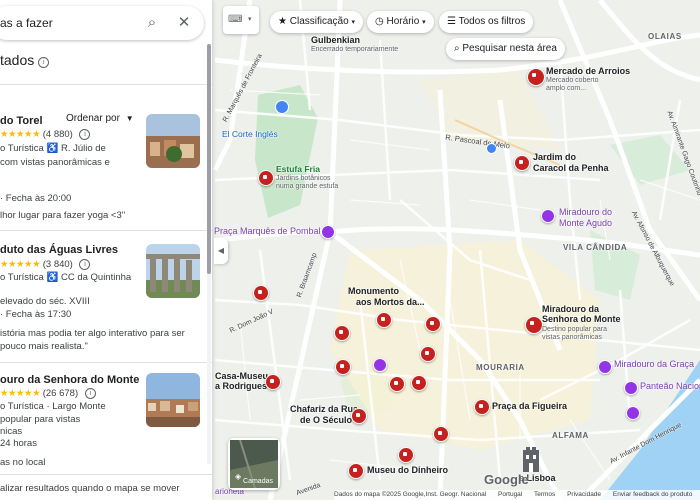 This screenshot has width=700, height=500. I want to click on map-label-casa-museu-2: a Rodrigues, so click(241, 386).